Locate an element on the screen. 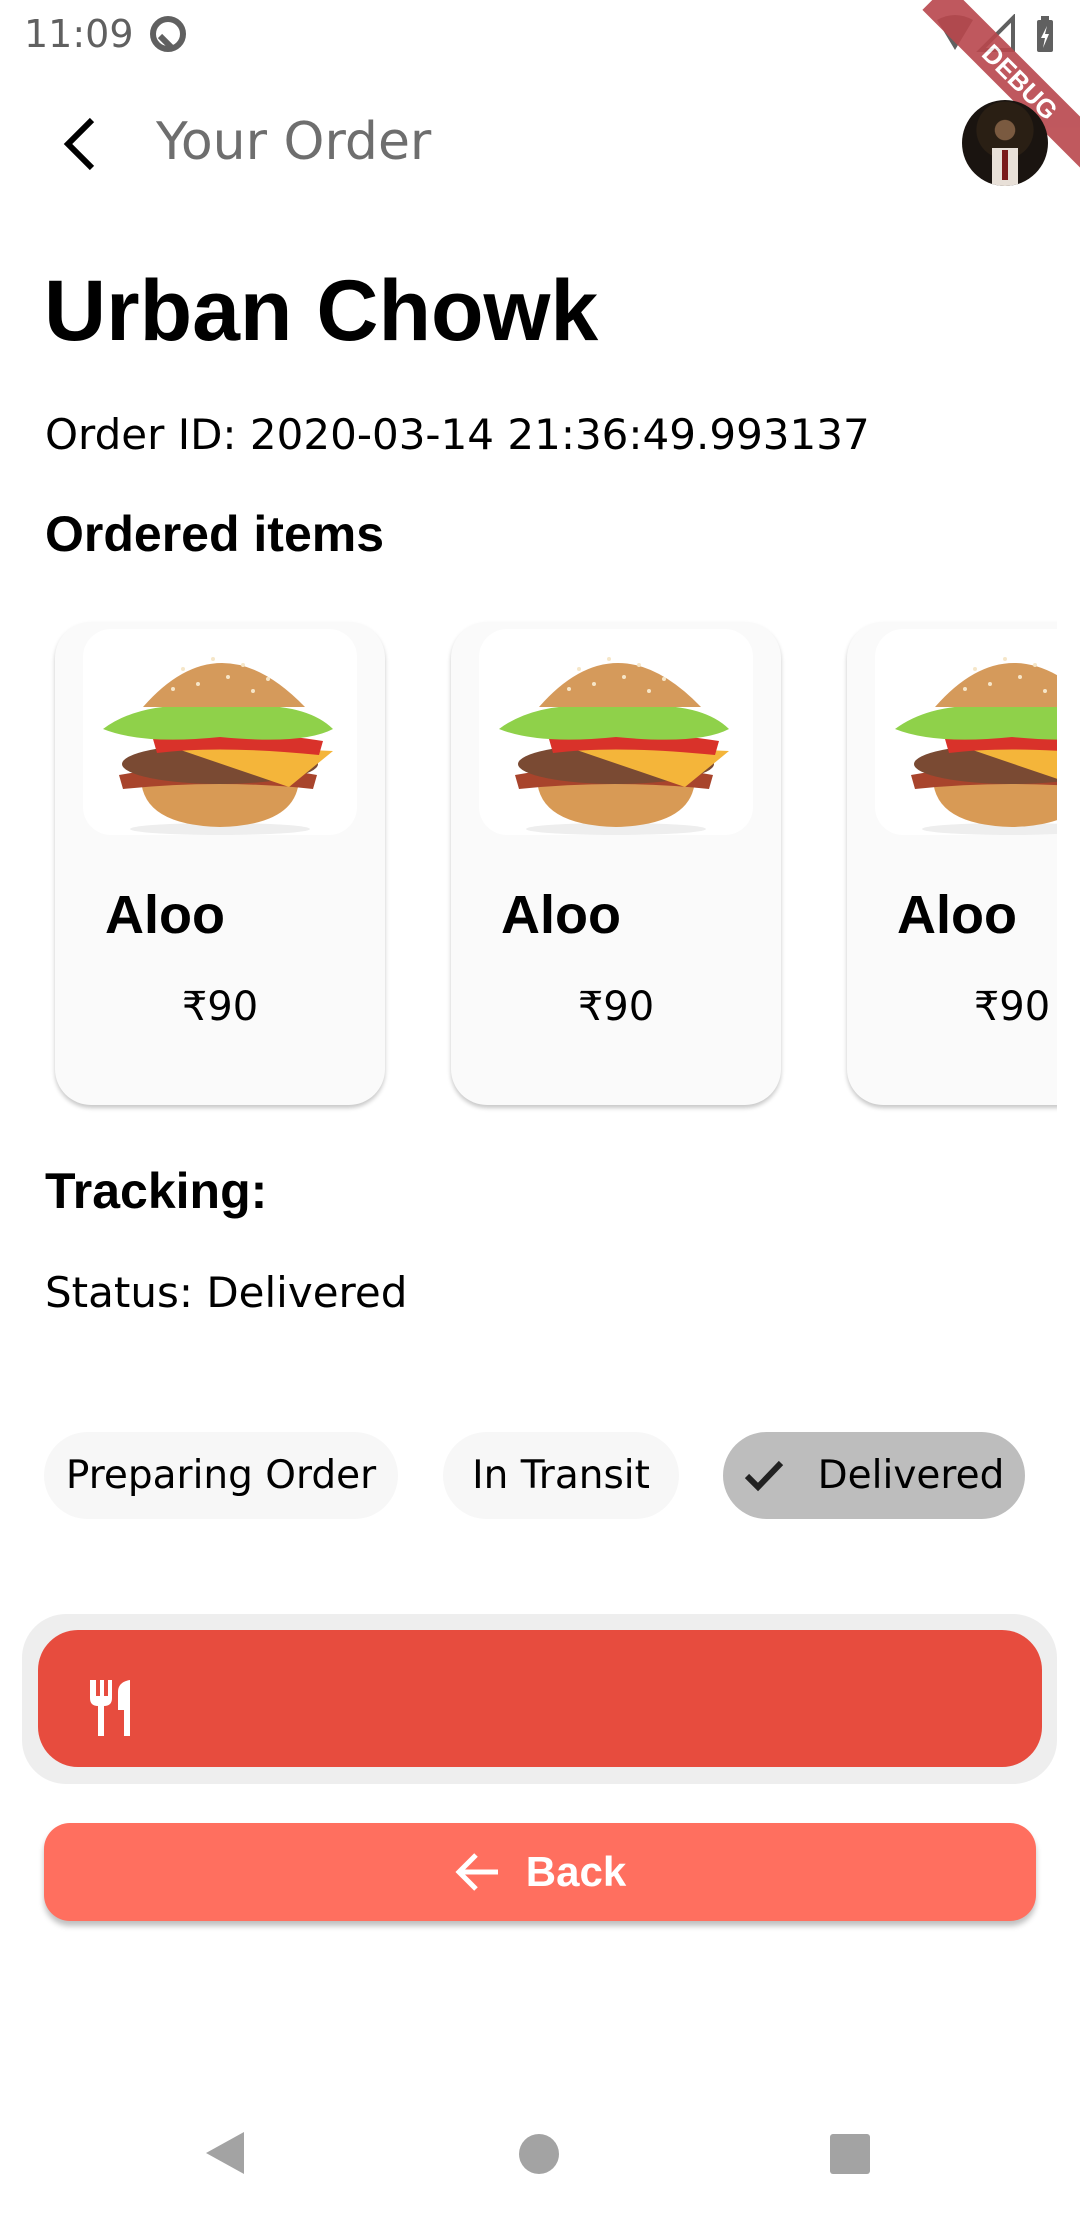  chip-label: In Transit is located at coordinates (561, 1475).